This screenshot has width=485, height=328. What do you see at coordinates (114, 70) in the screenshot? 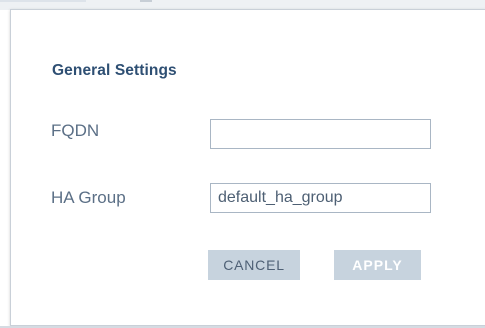
I see `dialog-title: General Settings` at bounding box center [114, 70].